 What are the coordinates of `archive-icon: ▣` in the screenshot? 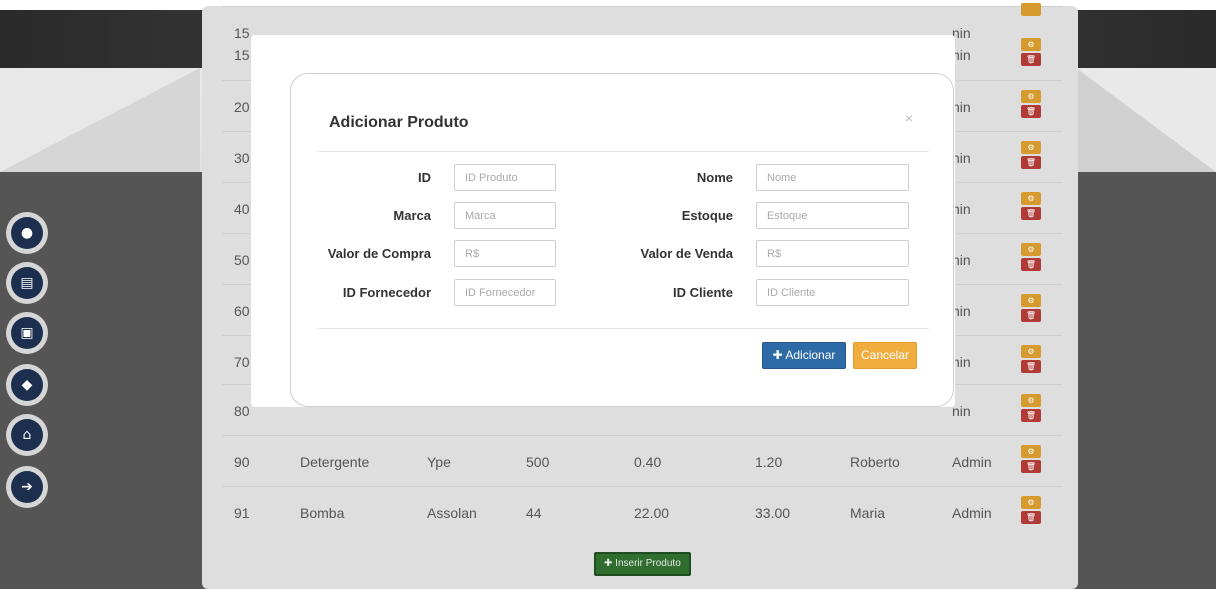 It's located at (27, 333).